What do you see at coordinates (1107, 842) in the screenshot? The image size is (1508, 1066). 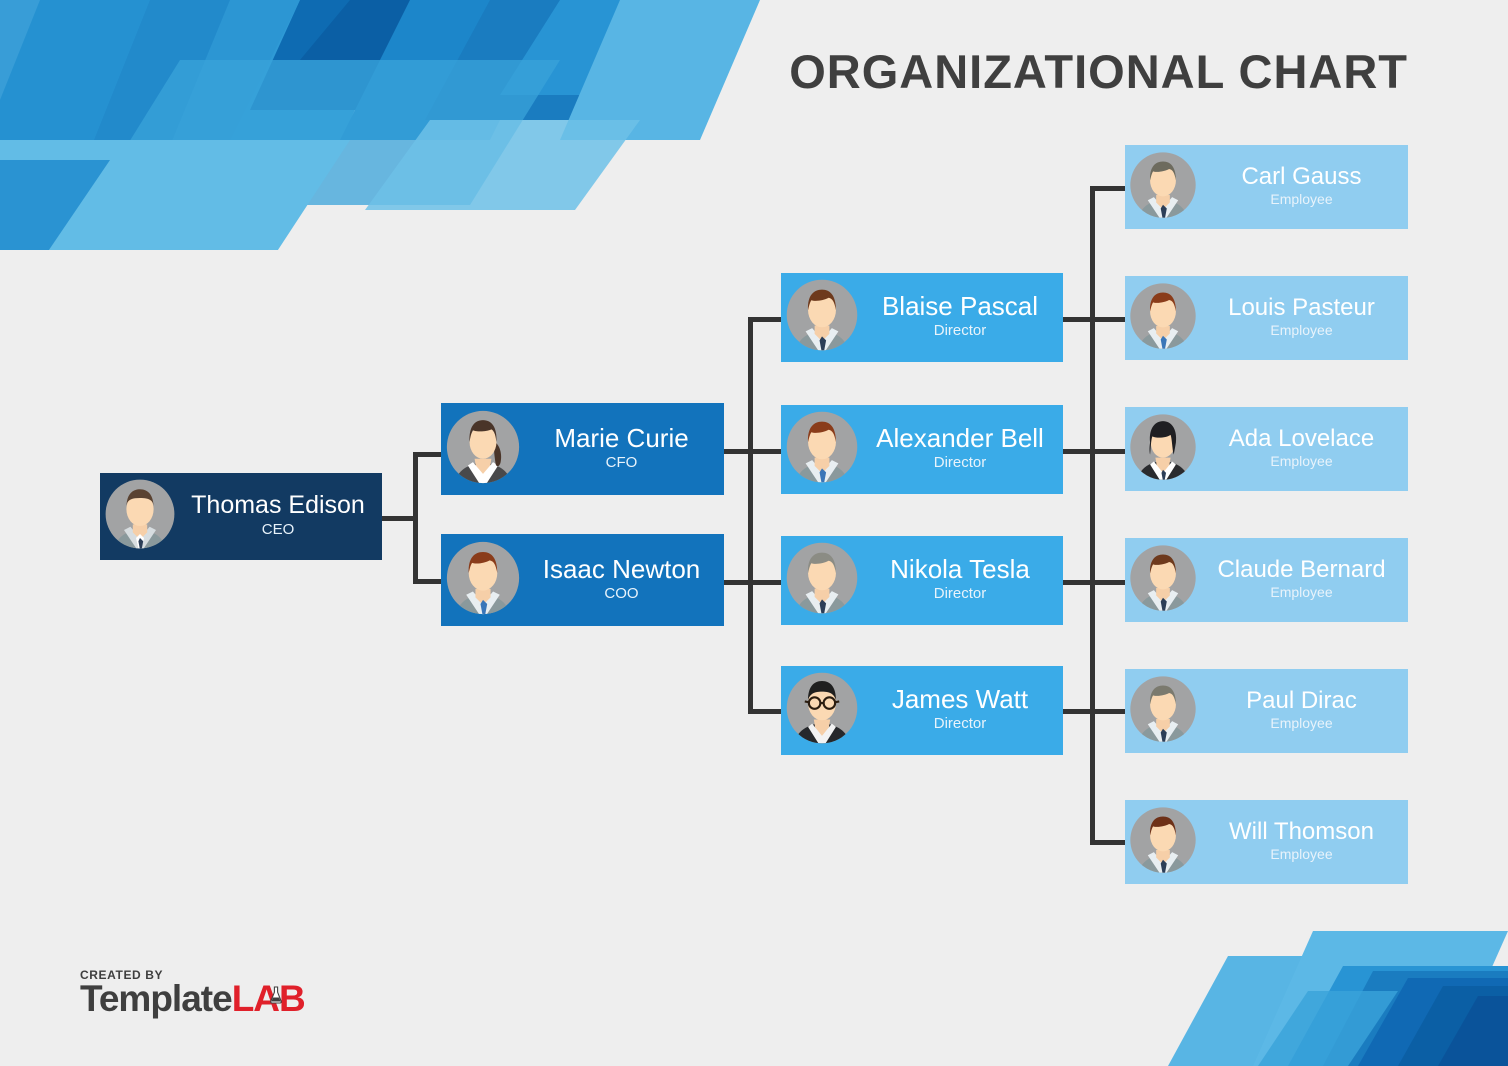 I see `connector-trunk-to-thomson` at bounding box center [1107, 842].